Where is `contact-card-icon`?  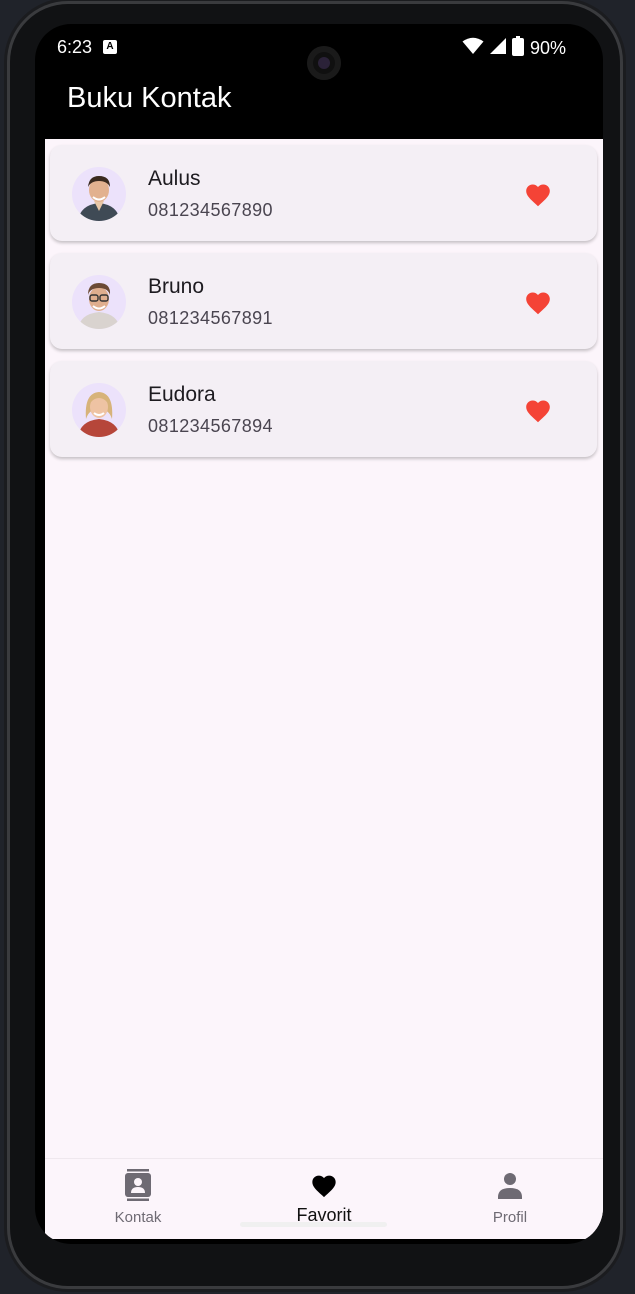
contact-card-icon is located at coordinates (138, 1185).